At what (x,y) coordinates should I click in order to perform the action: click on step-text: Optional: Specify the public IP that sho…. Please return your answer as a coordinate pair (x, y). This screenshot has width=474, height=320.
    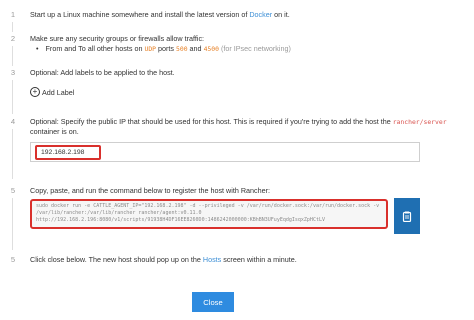
    Looking at the image, I should click on (238, 126).